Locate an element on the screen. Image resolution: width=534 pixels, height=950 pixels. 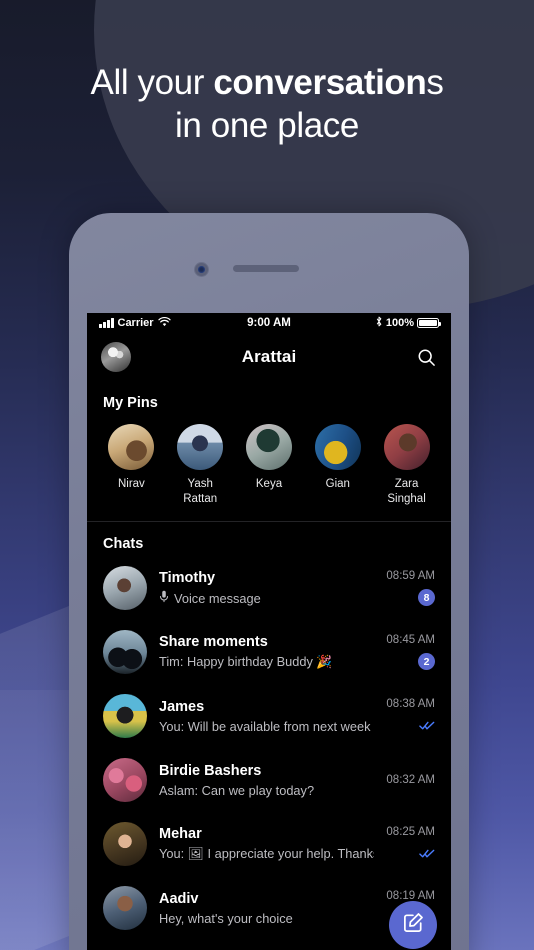
front-camera-icon is located at coordinates (201, 269).